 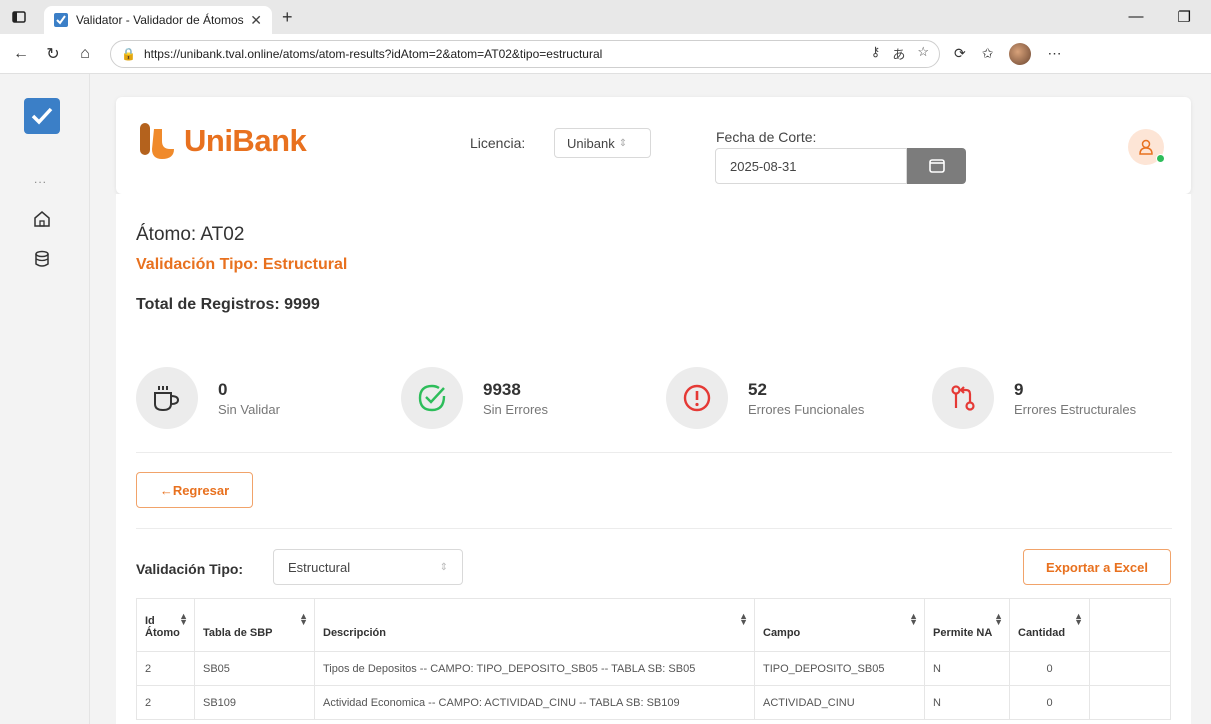 I want to click on tab-close-icon: ✕, so click(x=256, y=20).